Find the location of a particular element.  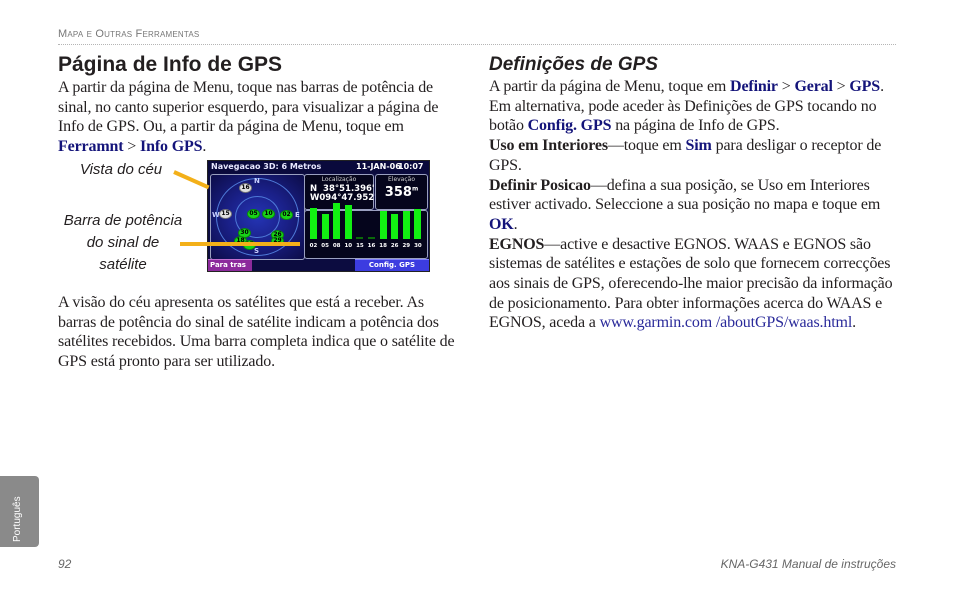

signal-bar-label: 29 is located at coordinates (406, 246).